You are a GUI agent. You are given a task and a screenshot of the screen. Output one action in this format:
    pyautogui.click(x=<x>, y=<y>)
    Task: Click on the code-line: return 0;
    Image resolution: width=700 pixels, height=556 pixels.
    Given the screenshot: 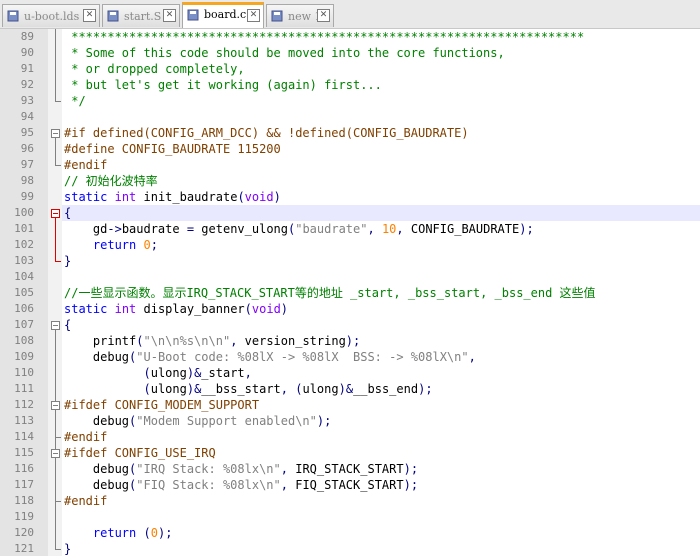 What is the action you would take?
    pyautogui.click(x=111, y=245)
    